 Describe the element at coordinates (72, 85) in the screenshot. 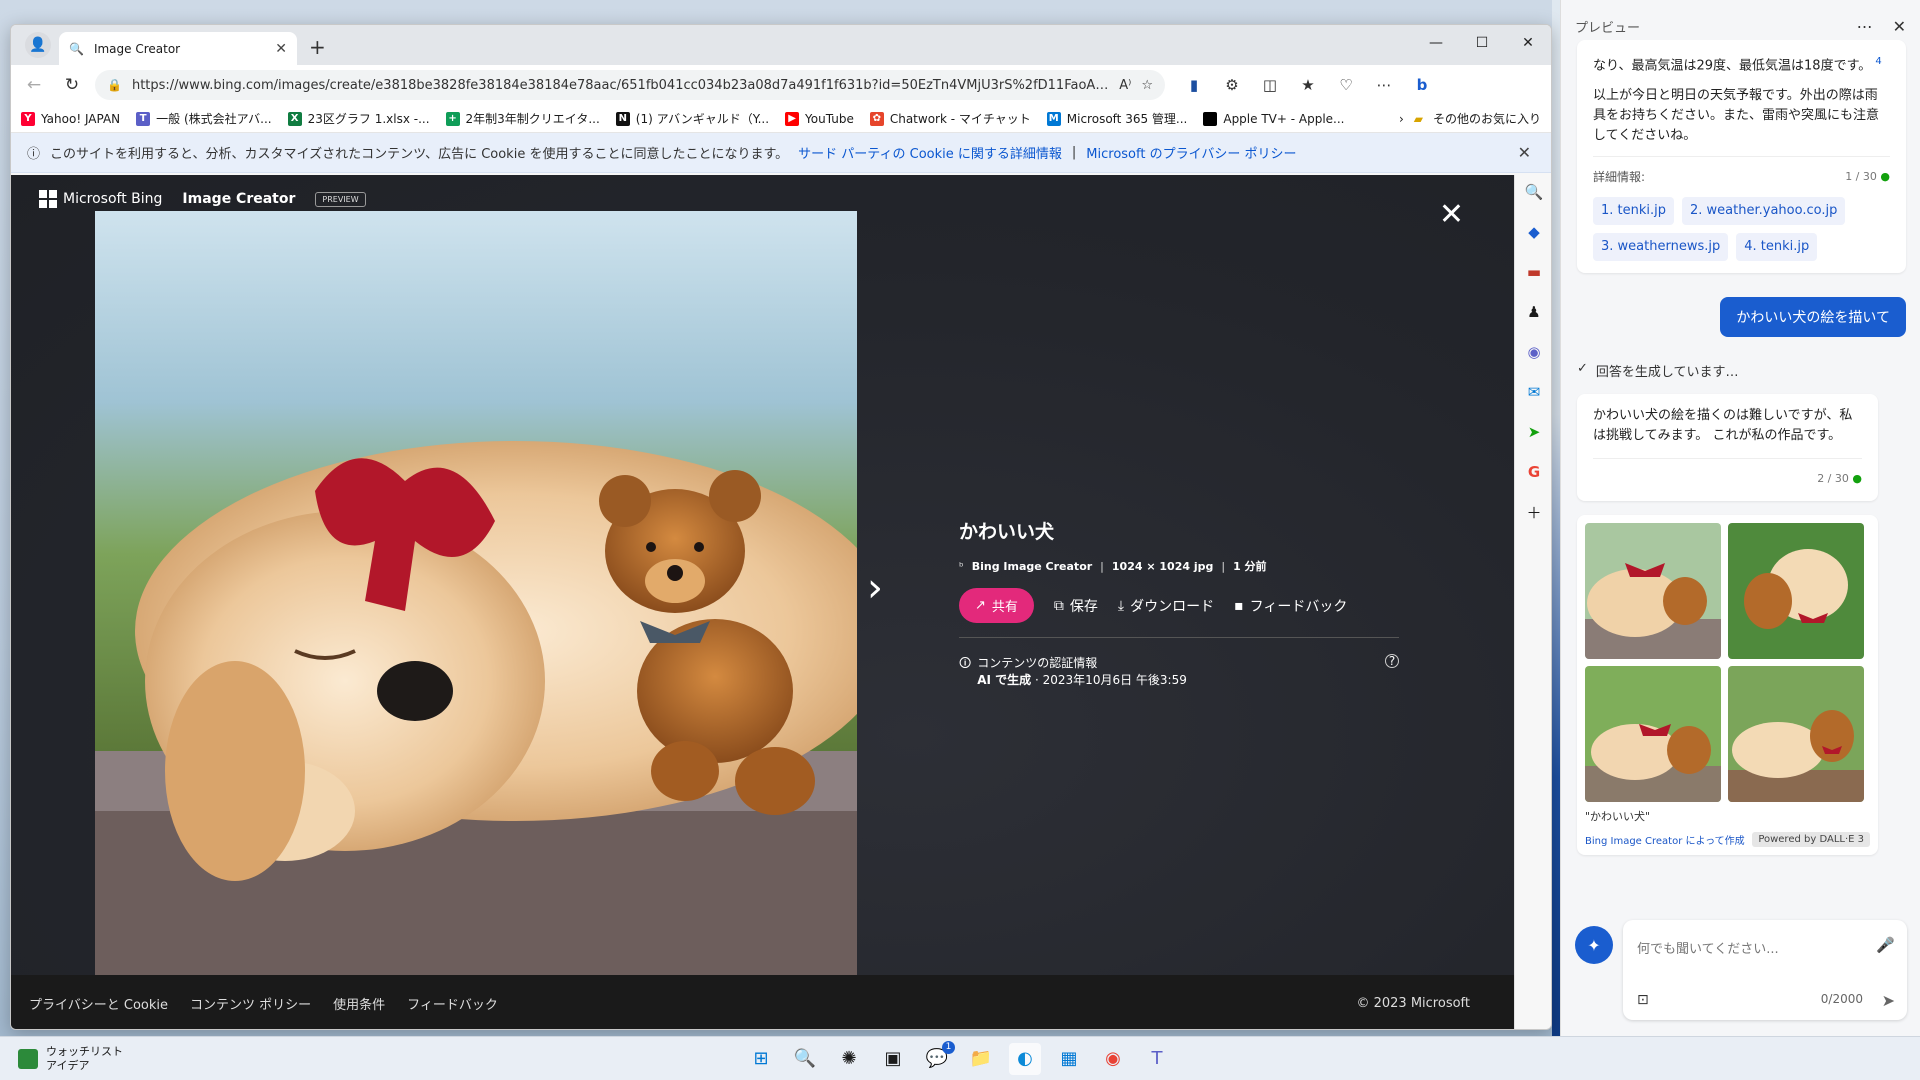

I see `refresh-icon: ↻` at that location.